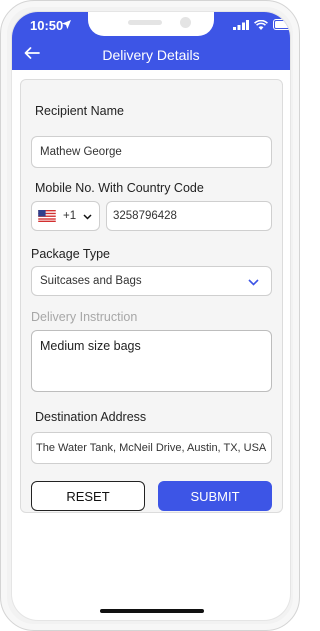  I want to click on mobile-number-input: 3258796428, so click(189, 216).